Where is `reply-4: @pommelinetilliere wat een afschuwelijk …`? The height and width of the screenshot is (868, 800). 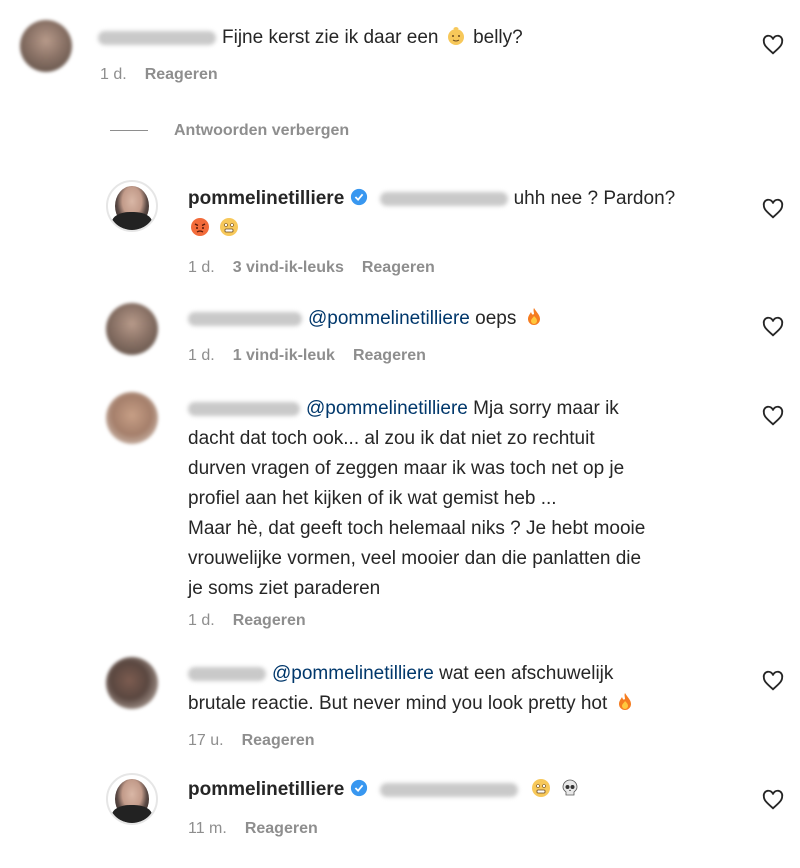 reply-4: @pommelinetilliere wat een afschuwelijk … is located at coordinates (400, 707).